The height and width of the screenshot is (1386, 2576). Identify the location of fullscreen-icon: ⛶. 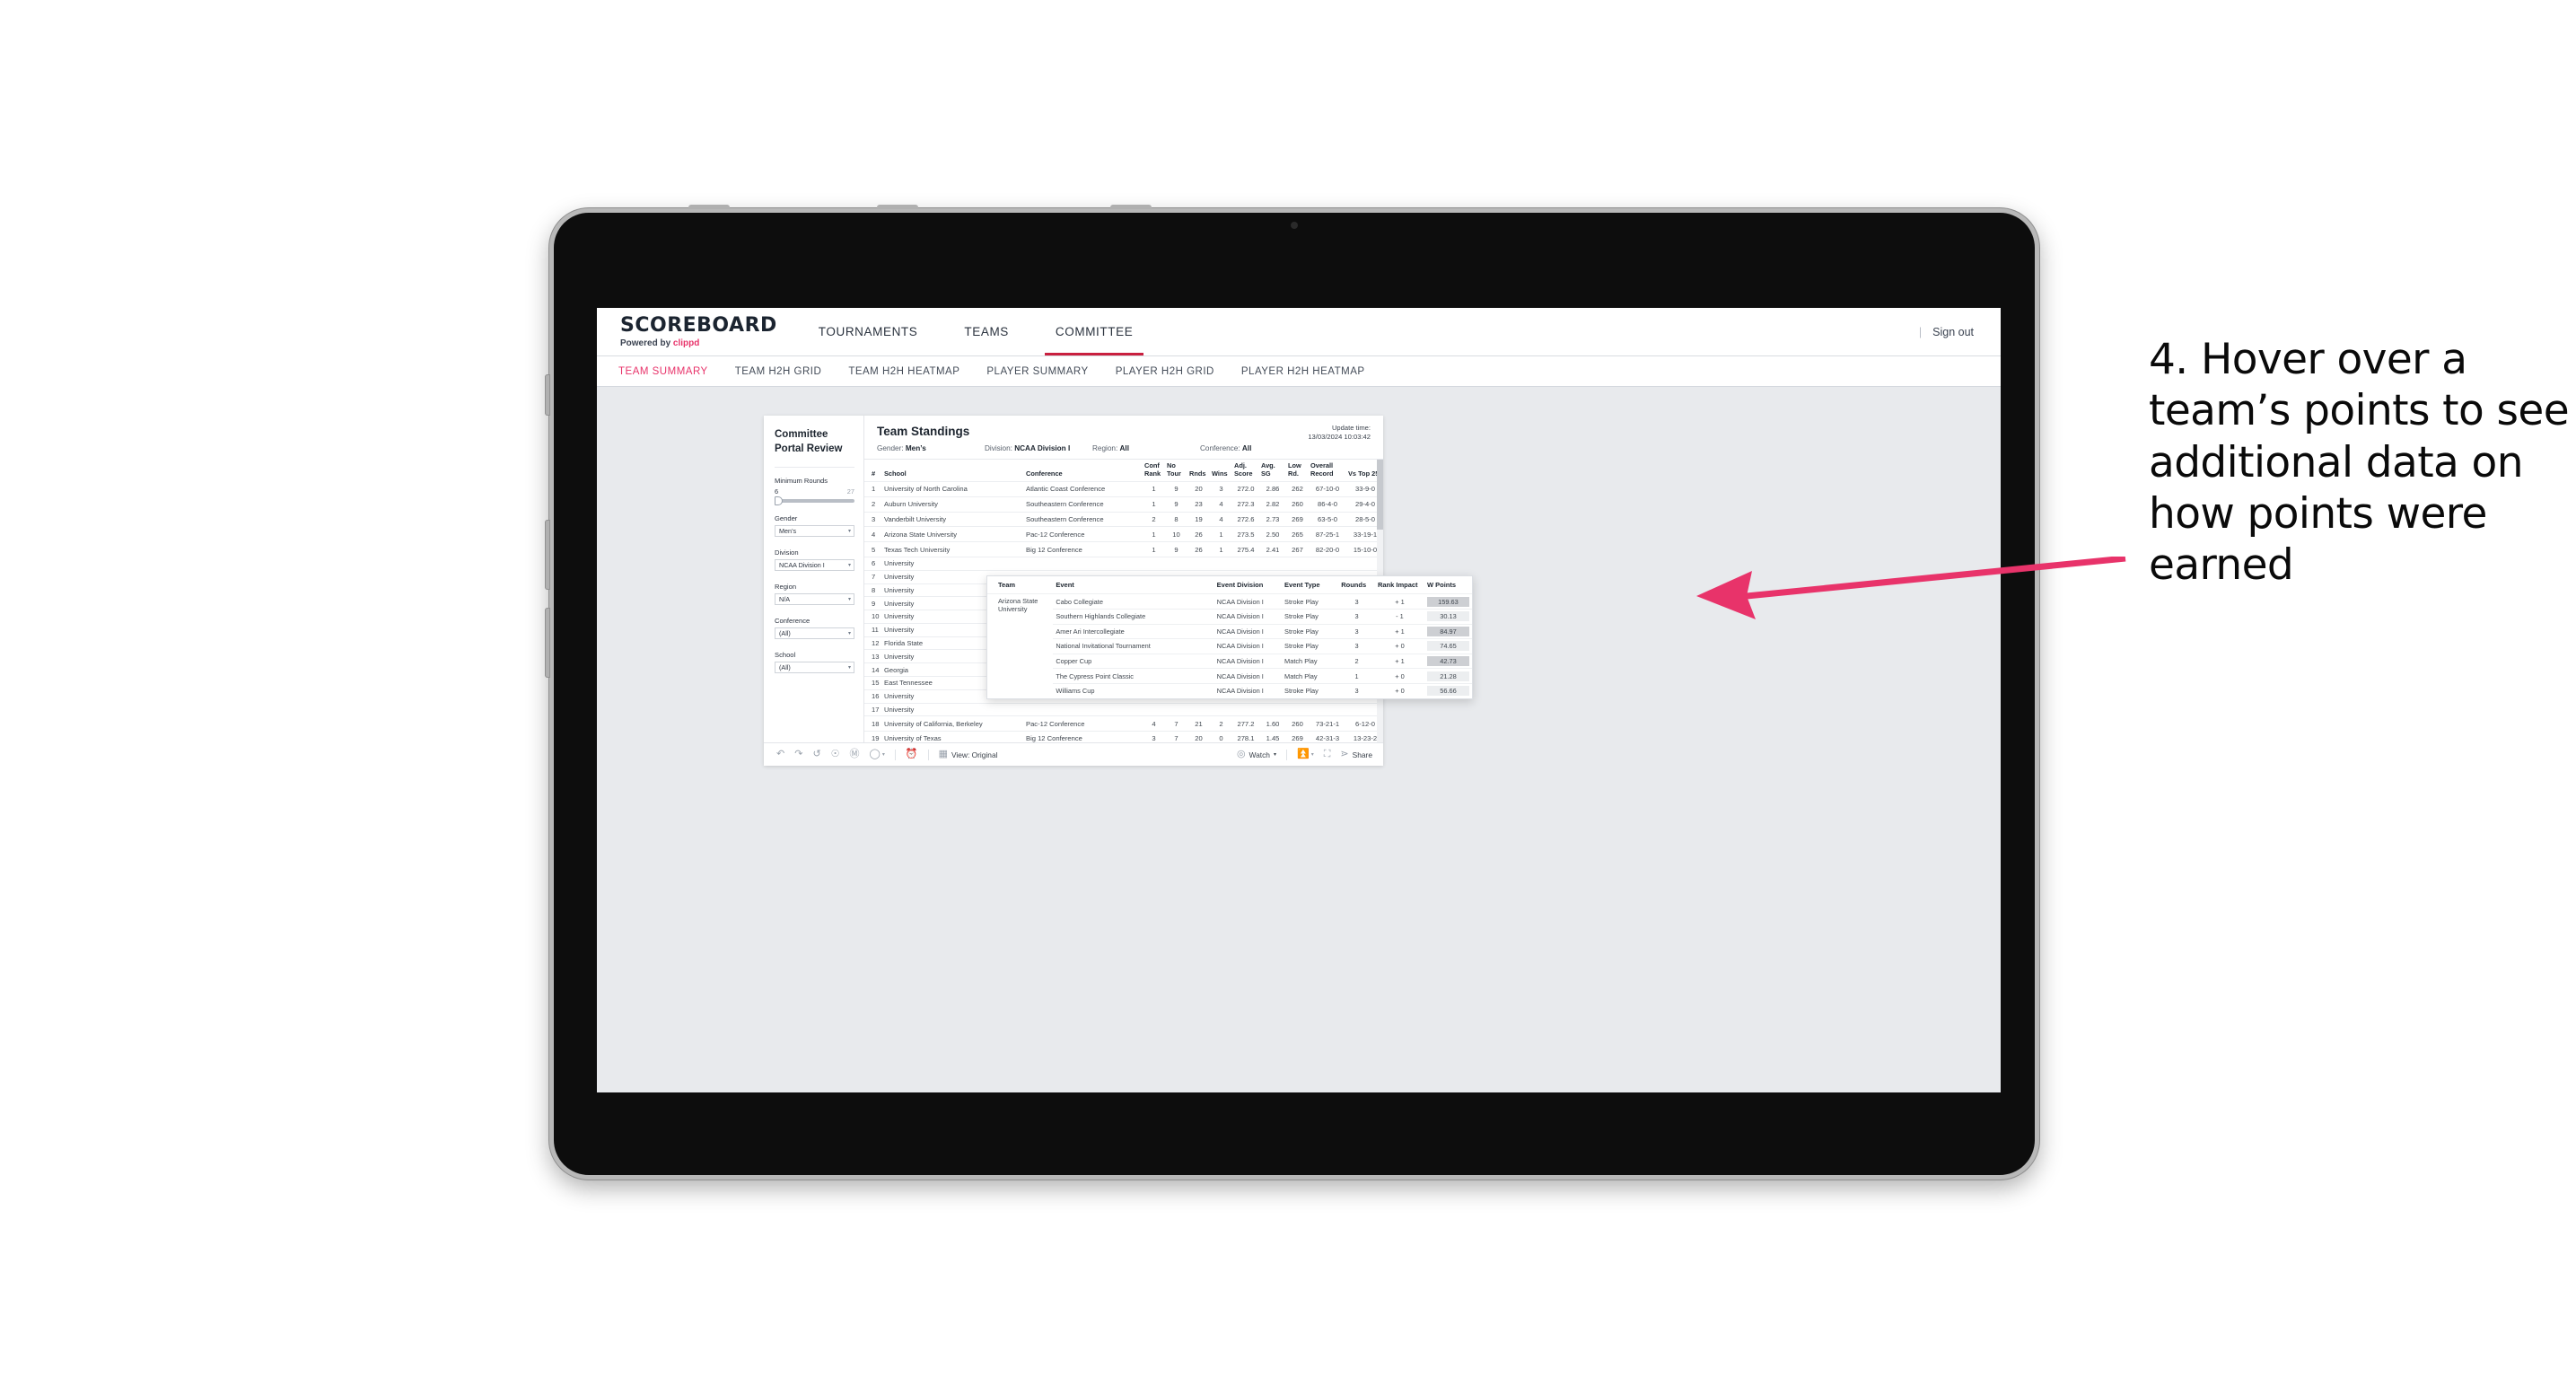
(1327, 754).